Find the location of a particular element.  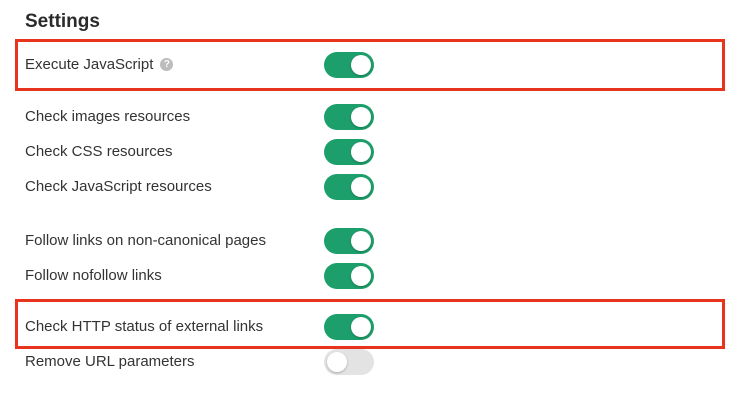

toggle-check-http-status is located at coordinates (349, 327).